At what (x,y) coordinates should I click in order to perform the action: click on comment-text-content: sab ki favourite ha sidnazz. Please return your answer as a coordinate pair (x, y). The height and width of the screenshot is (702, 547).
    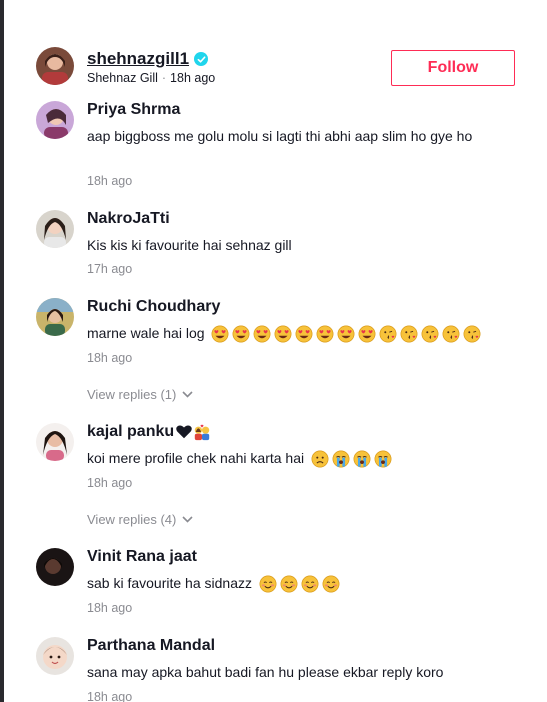
    Looking at the image, I should click on (169, 583).